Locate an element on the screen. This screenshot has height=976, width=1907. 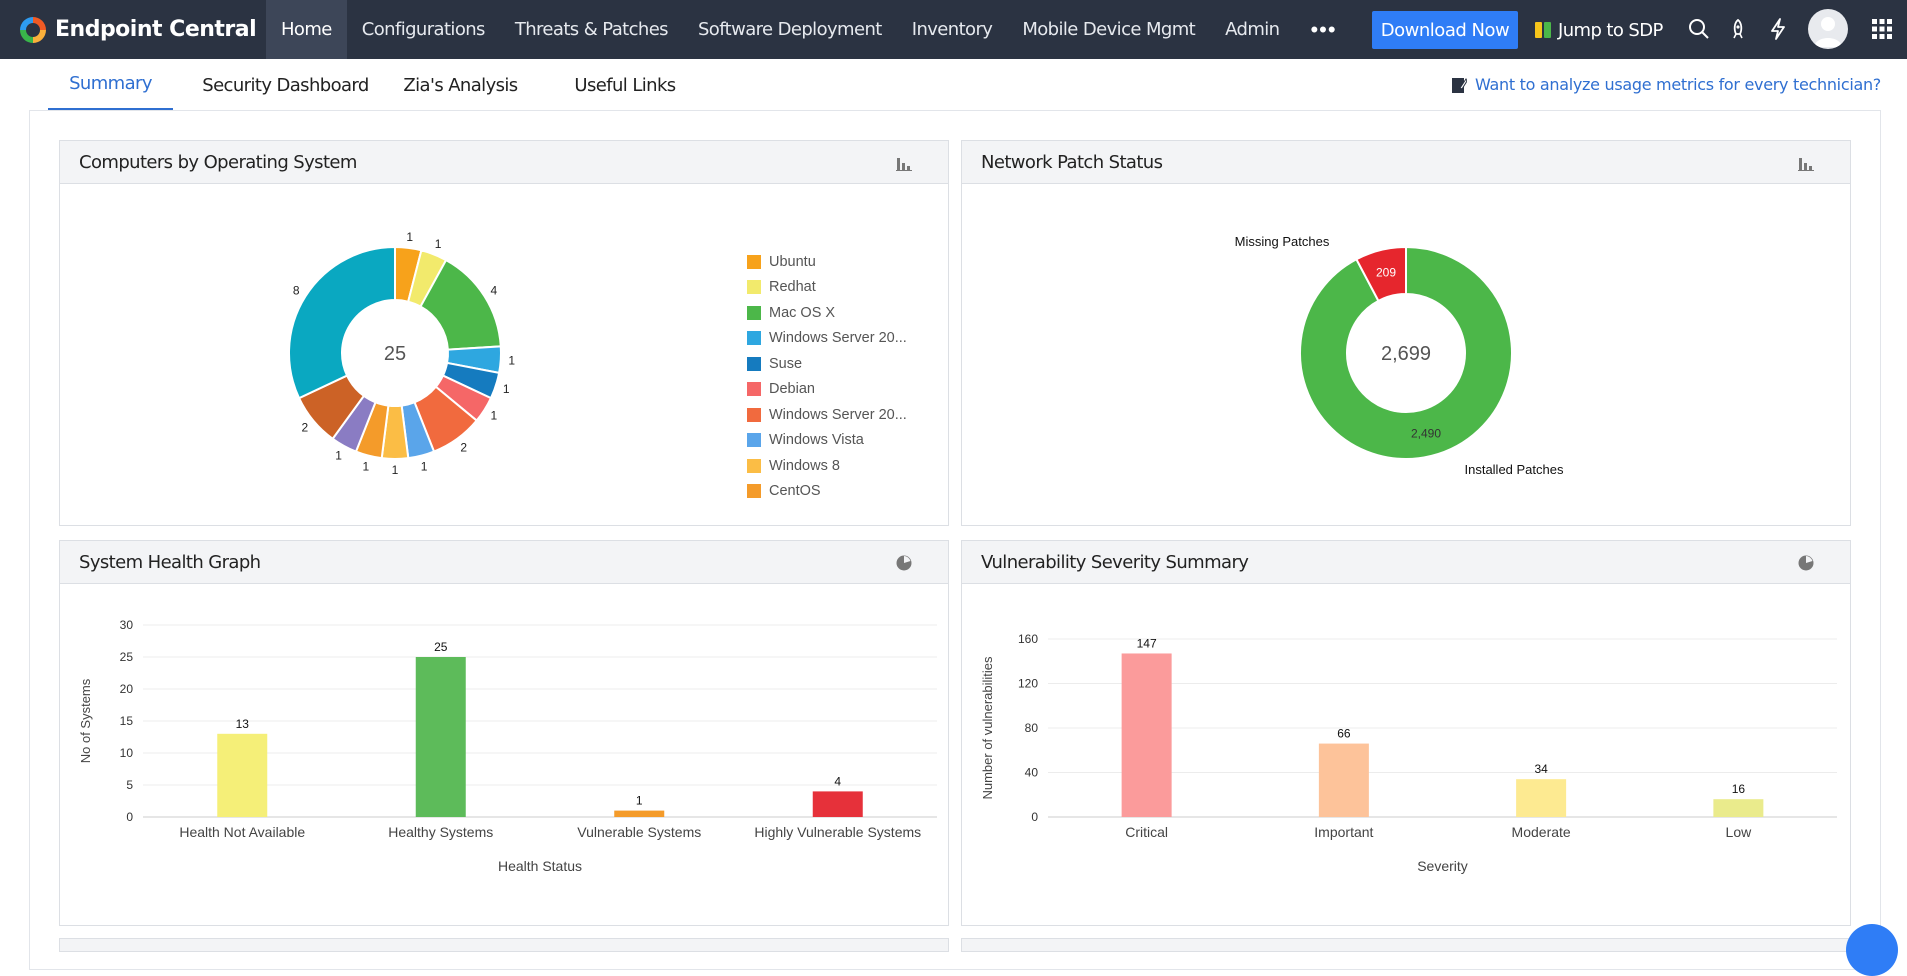
legend-item: CentOS is located at coordinates (827, 492).